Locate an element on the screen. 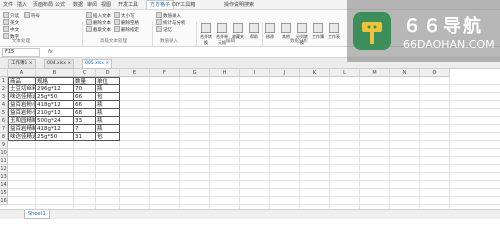 This screenshot has height=240, width=500. row-header: 4 is located at coordinates (4, 105).